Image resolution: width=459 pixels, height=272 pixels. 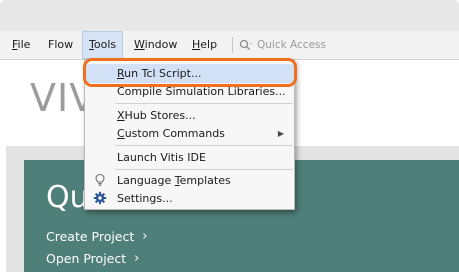 I want to click on create-project-link: Create Project ›, so click(x=96, y=236).